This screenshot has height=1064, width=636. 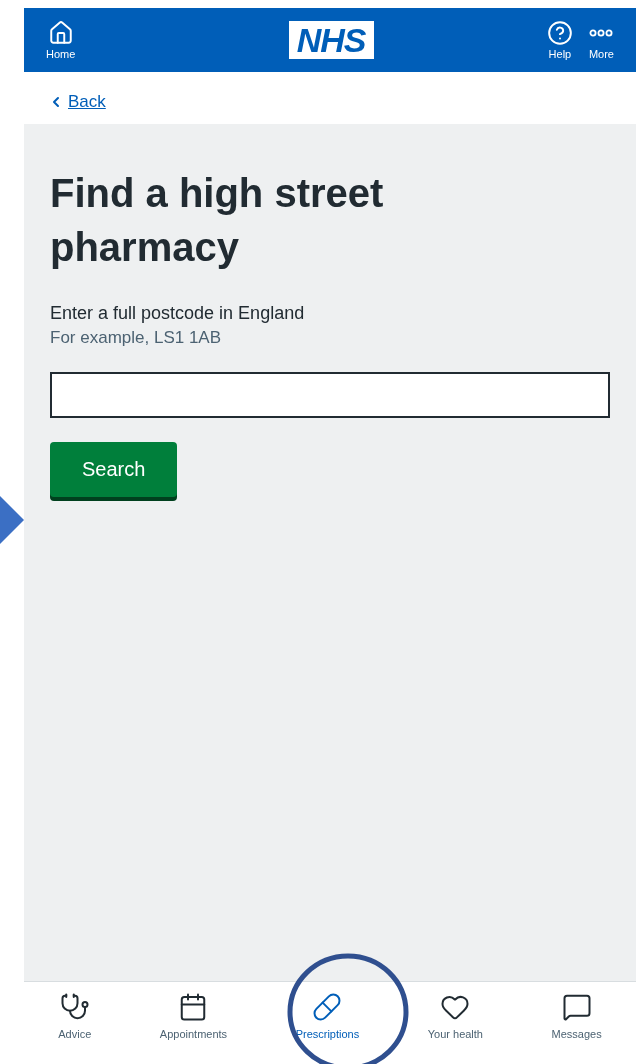 What do you see at coordinates (559, 33) in the screenshot?
I see `help-icon` at bounding box center [559, 33].